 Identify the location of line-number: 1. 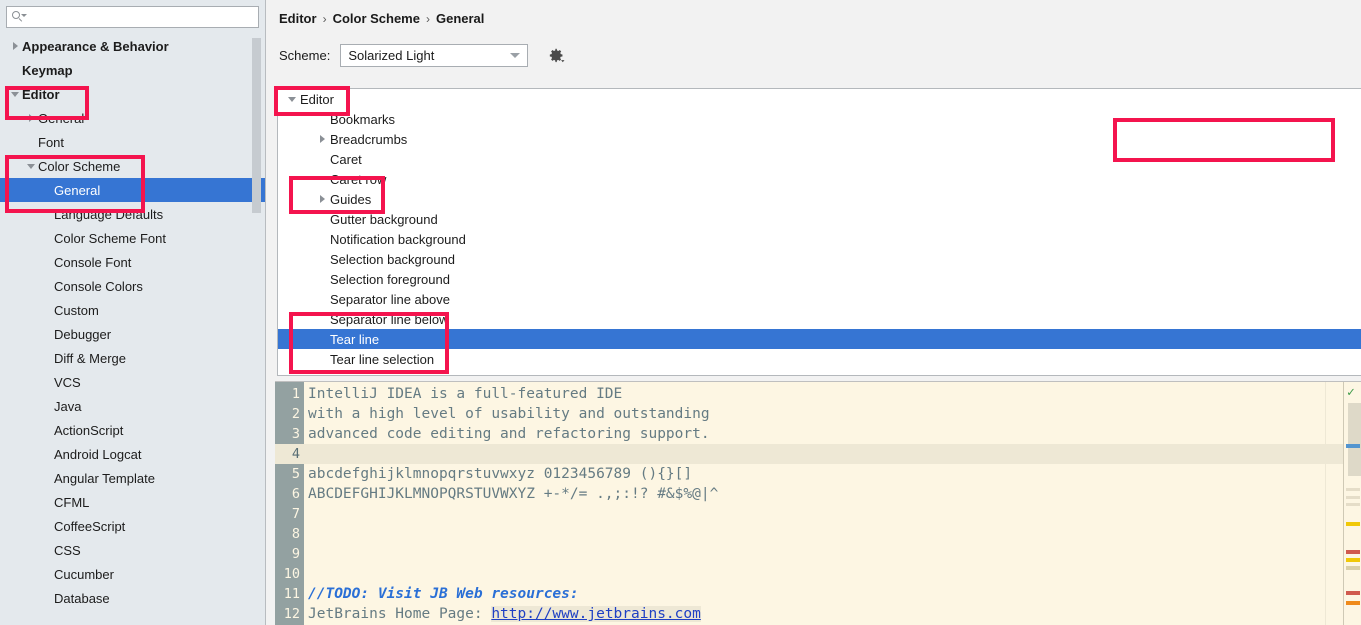
(295, 394).